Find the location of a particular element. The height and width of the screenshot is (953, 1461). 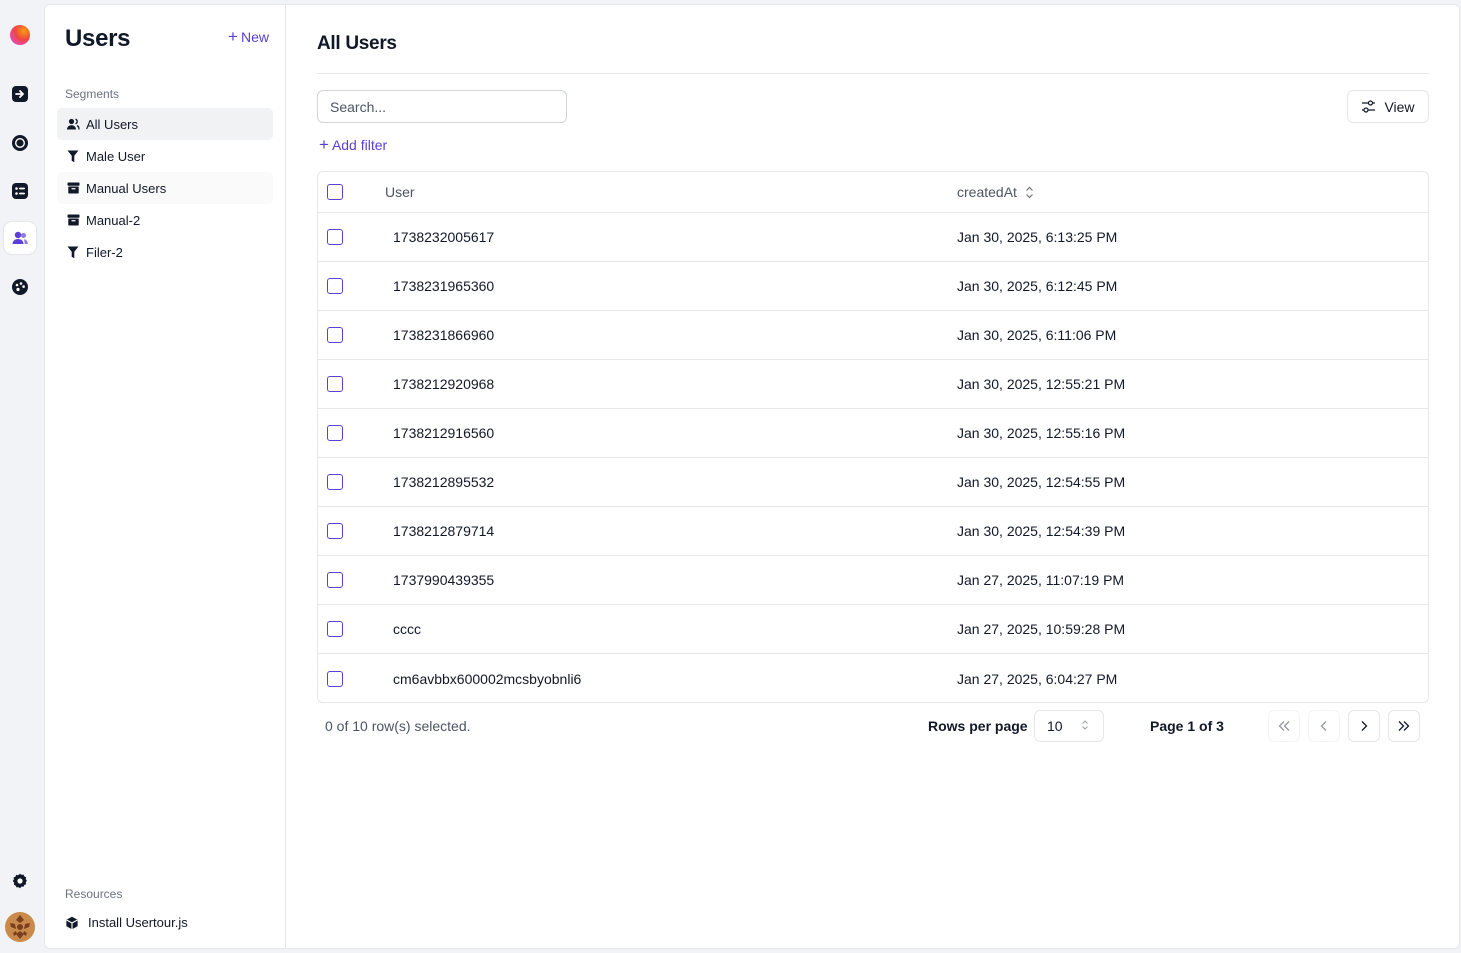

created-at-cell: Jan 30, 2025, 12:55:16 PM is located at coordinates (1041, 433).